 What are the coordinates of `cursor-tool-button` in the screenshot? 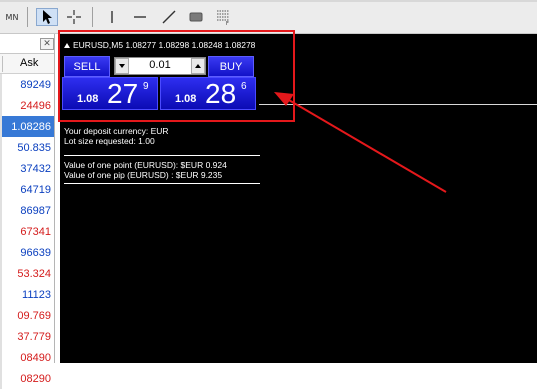 It's located at (47, 17).